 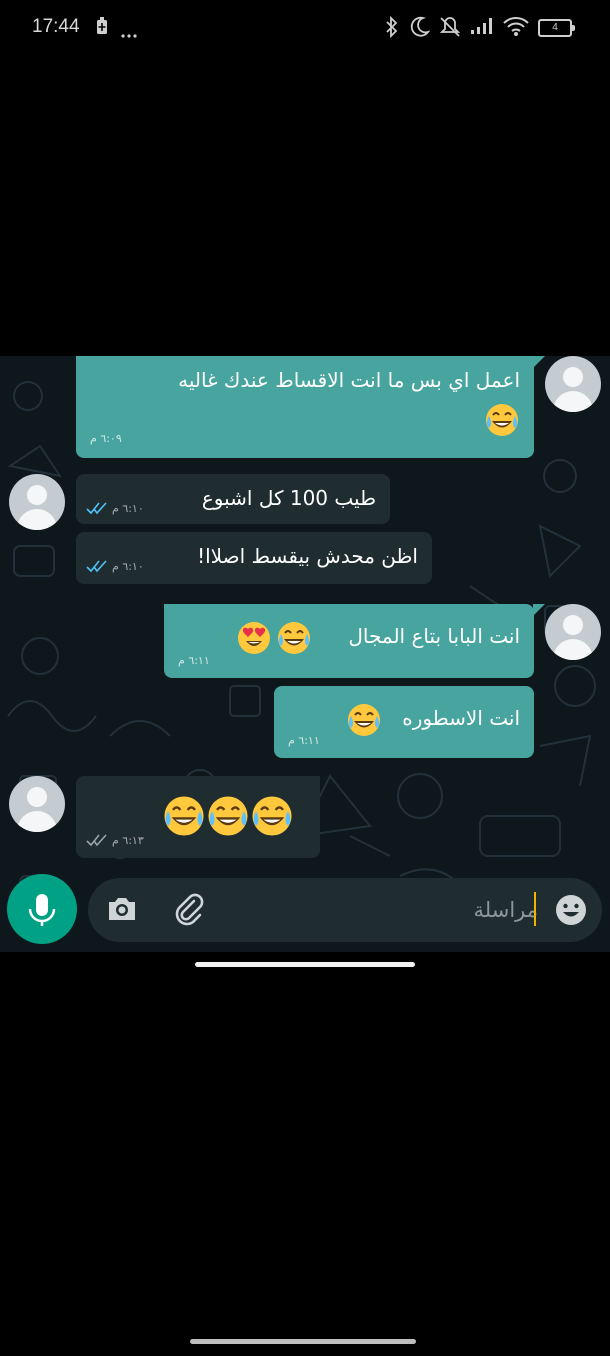 I want to click on text-caret, so click(x=535, y=909).